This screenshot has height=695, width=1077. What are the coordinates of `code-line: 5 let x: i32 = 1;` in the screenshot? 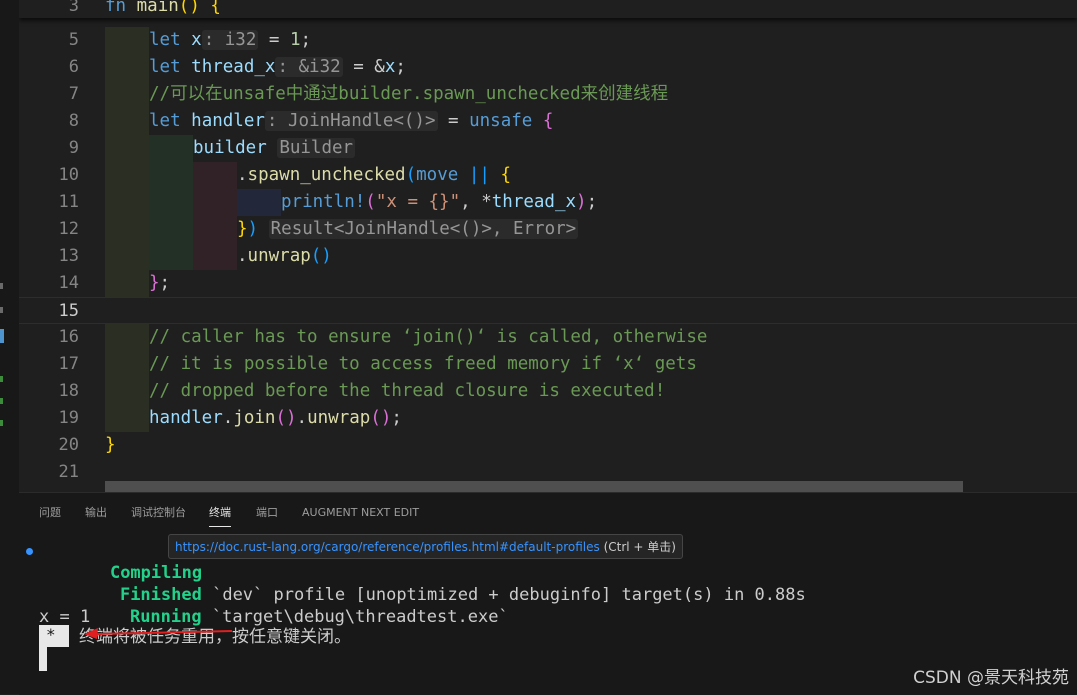 It's located at (548, 40).